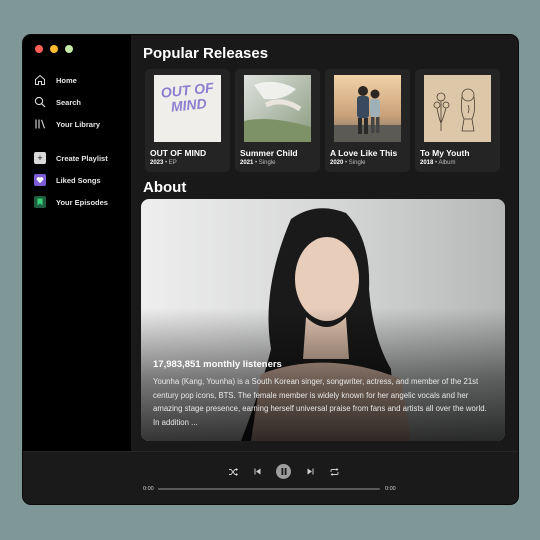 This screenshot has width=540, height=540. I want to click on release-meta: 2023 • EP, so click(163, 163).